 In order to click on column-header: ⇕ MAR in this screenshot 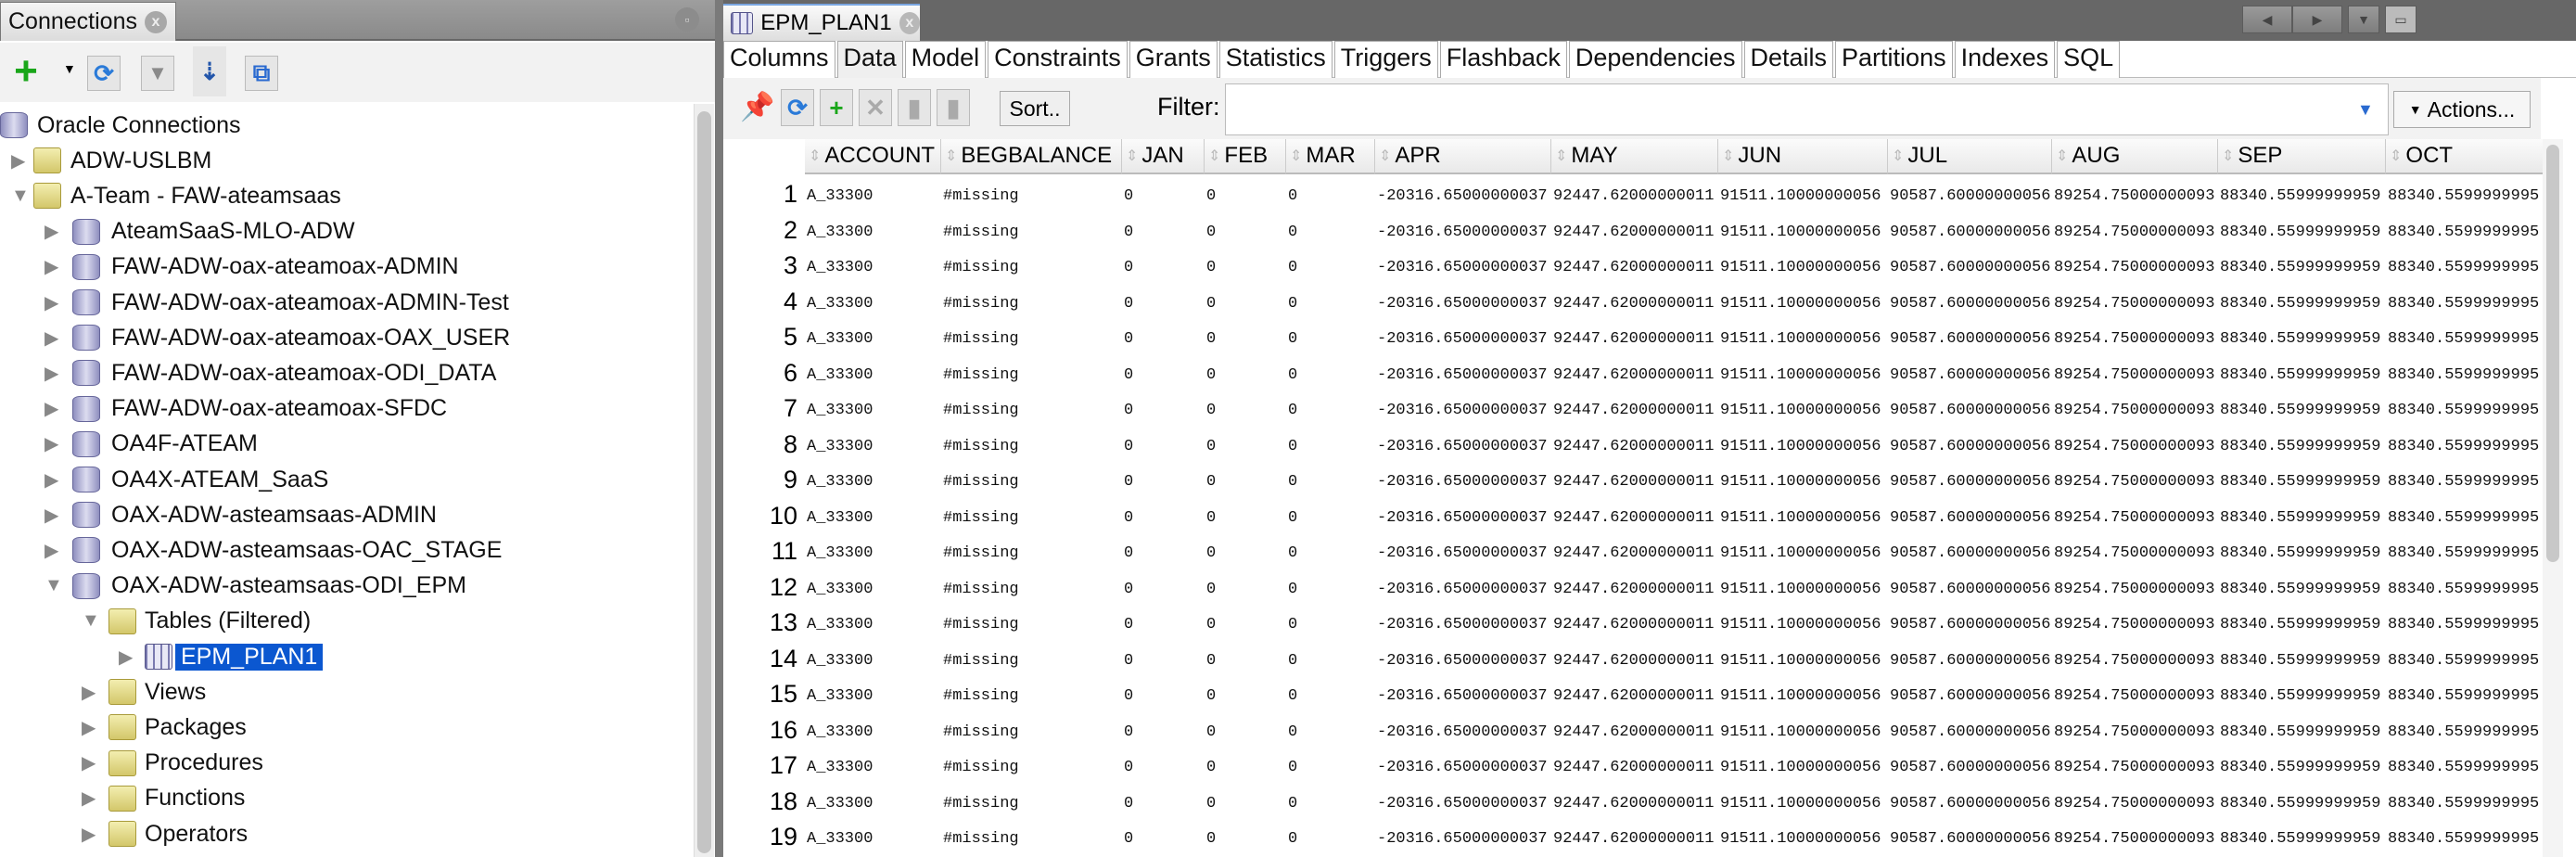, I will do `click(1330, 156)`.